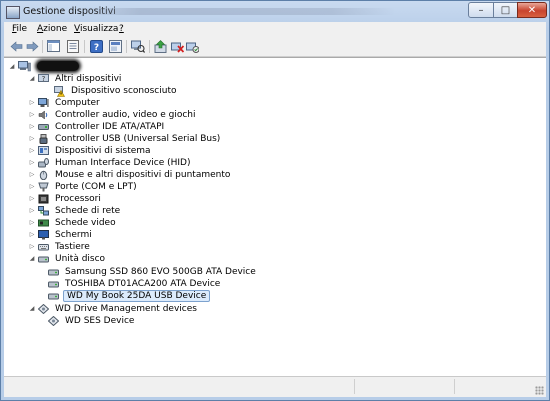 Image resolution: width=550 pixels, height=401 pixels. What do you see at coordinates (43, 175) in the screenshot?
I see `mouse-icon` at bounding box center [43, 175].